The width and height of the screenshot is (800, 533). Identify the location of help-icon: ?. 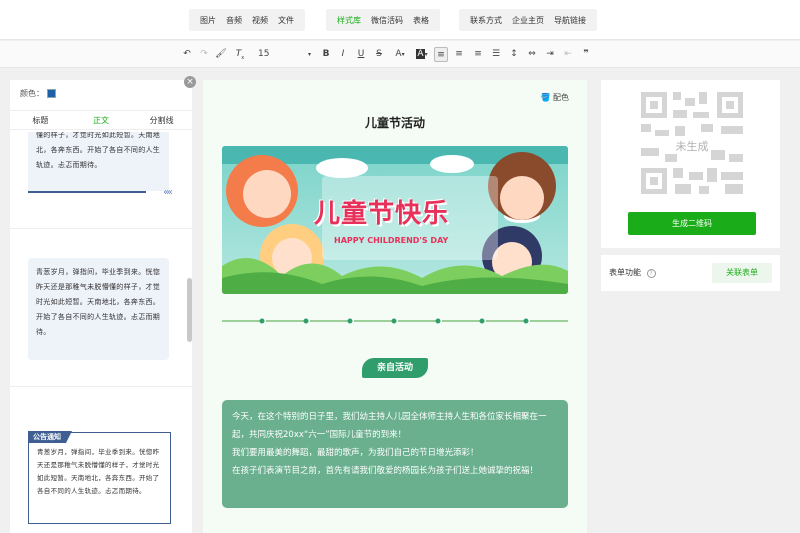
(651, 273).